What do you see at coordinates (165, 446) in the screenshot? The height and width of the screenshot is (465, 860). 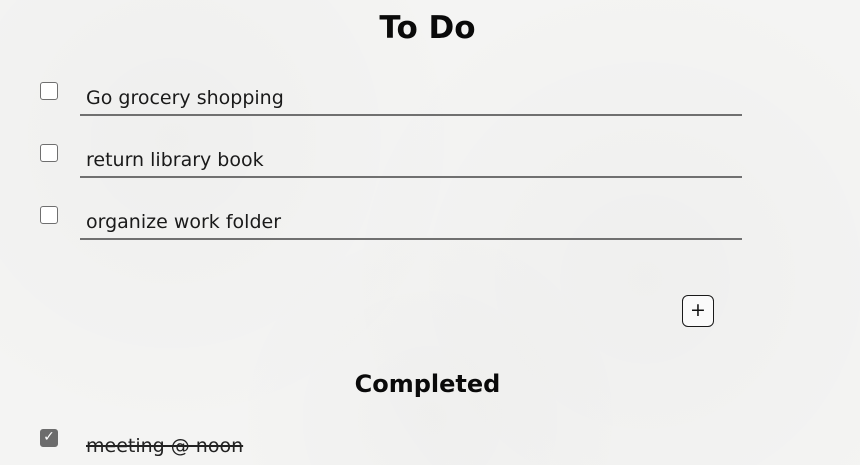 I see `completed-item-text: meeting @ noon` at bounding box center [165, 446].